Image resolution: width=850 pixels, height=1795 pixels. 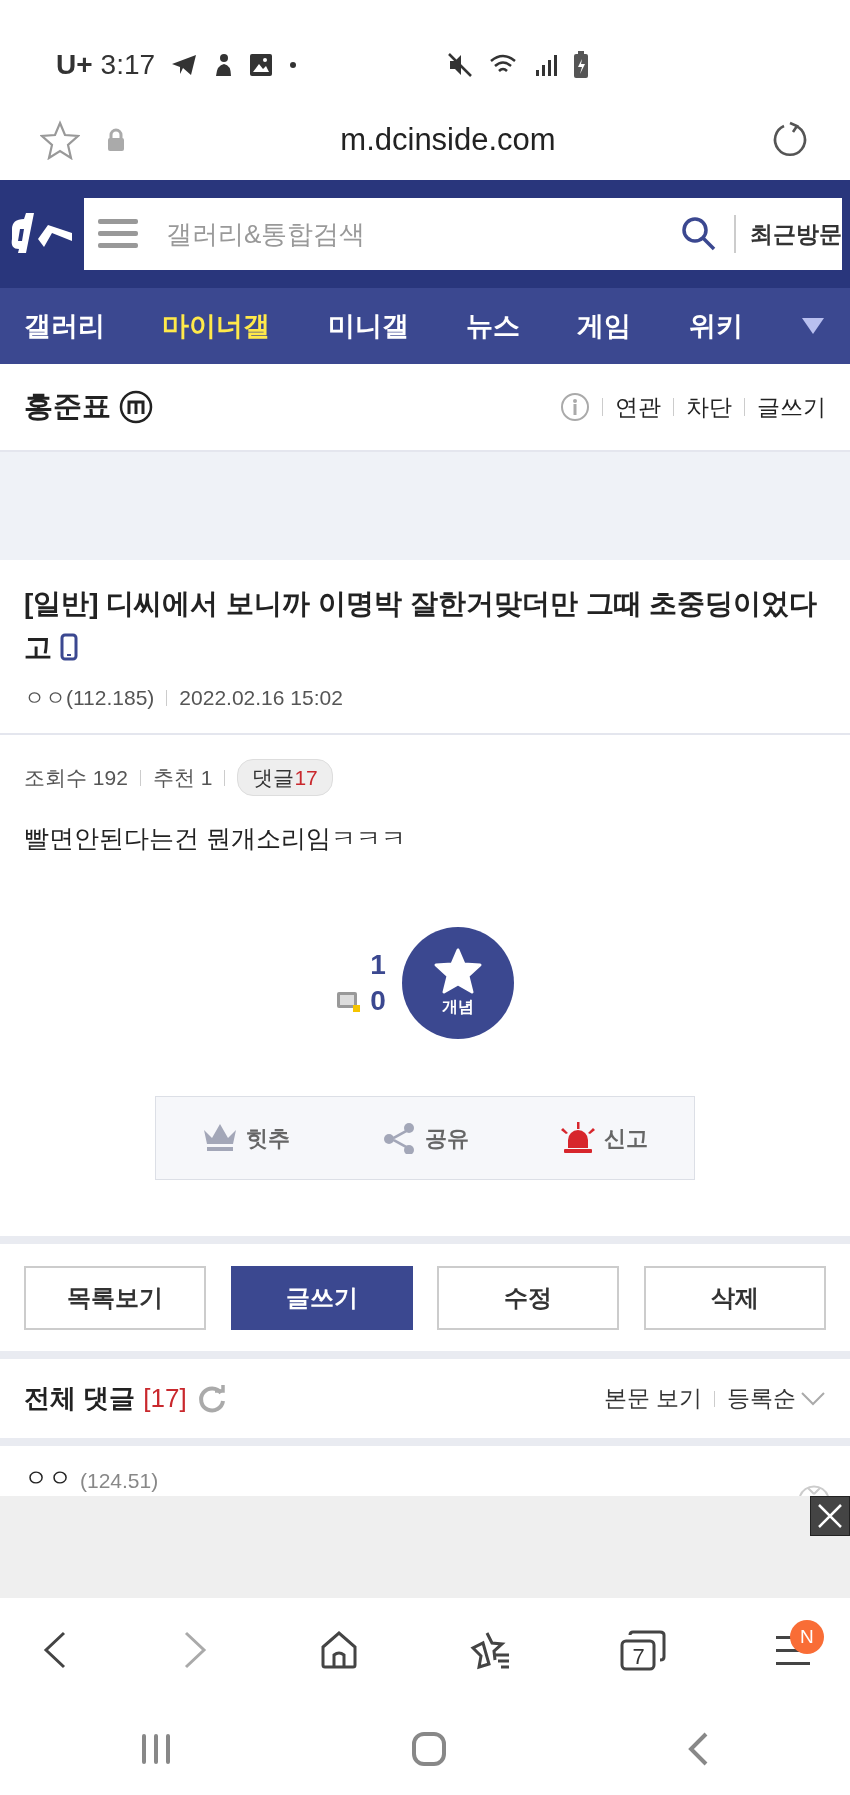 I want to click on upvote-count: 1, so click(x=378, y=964).